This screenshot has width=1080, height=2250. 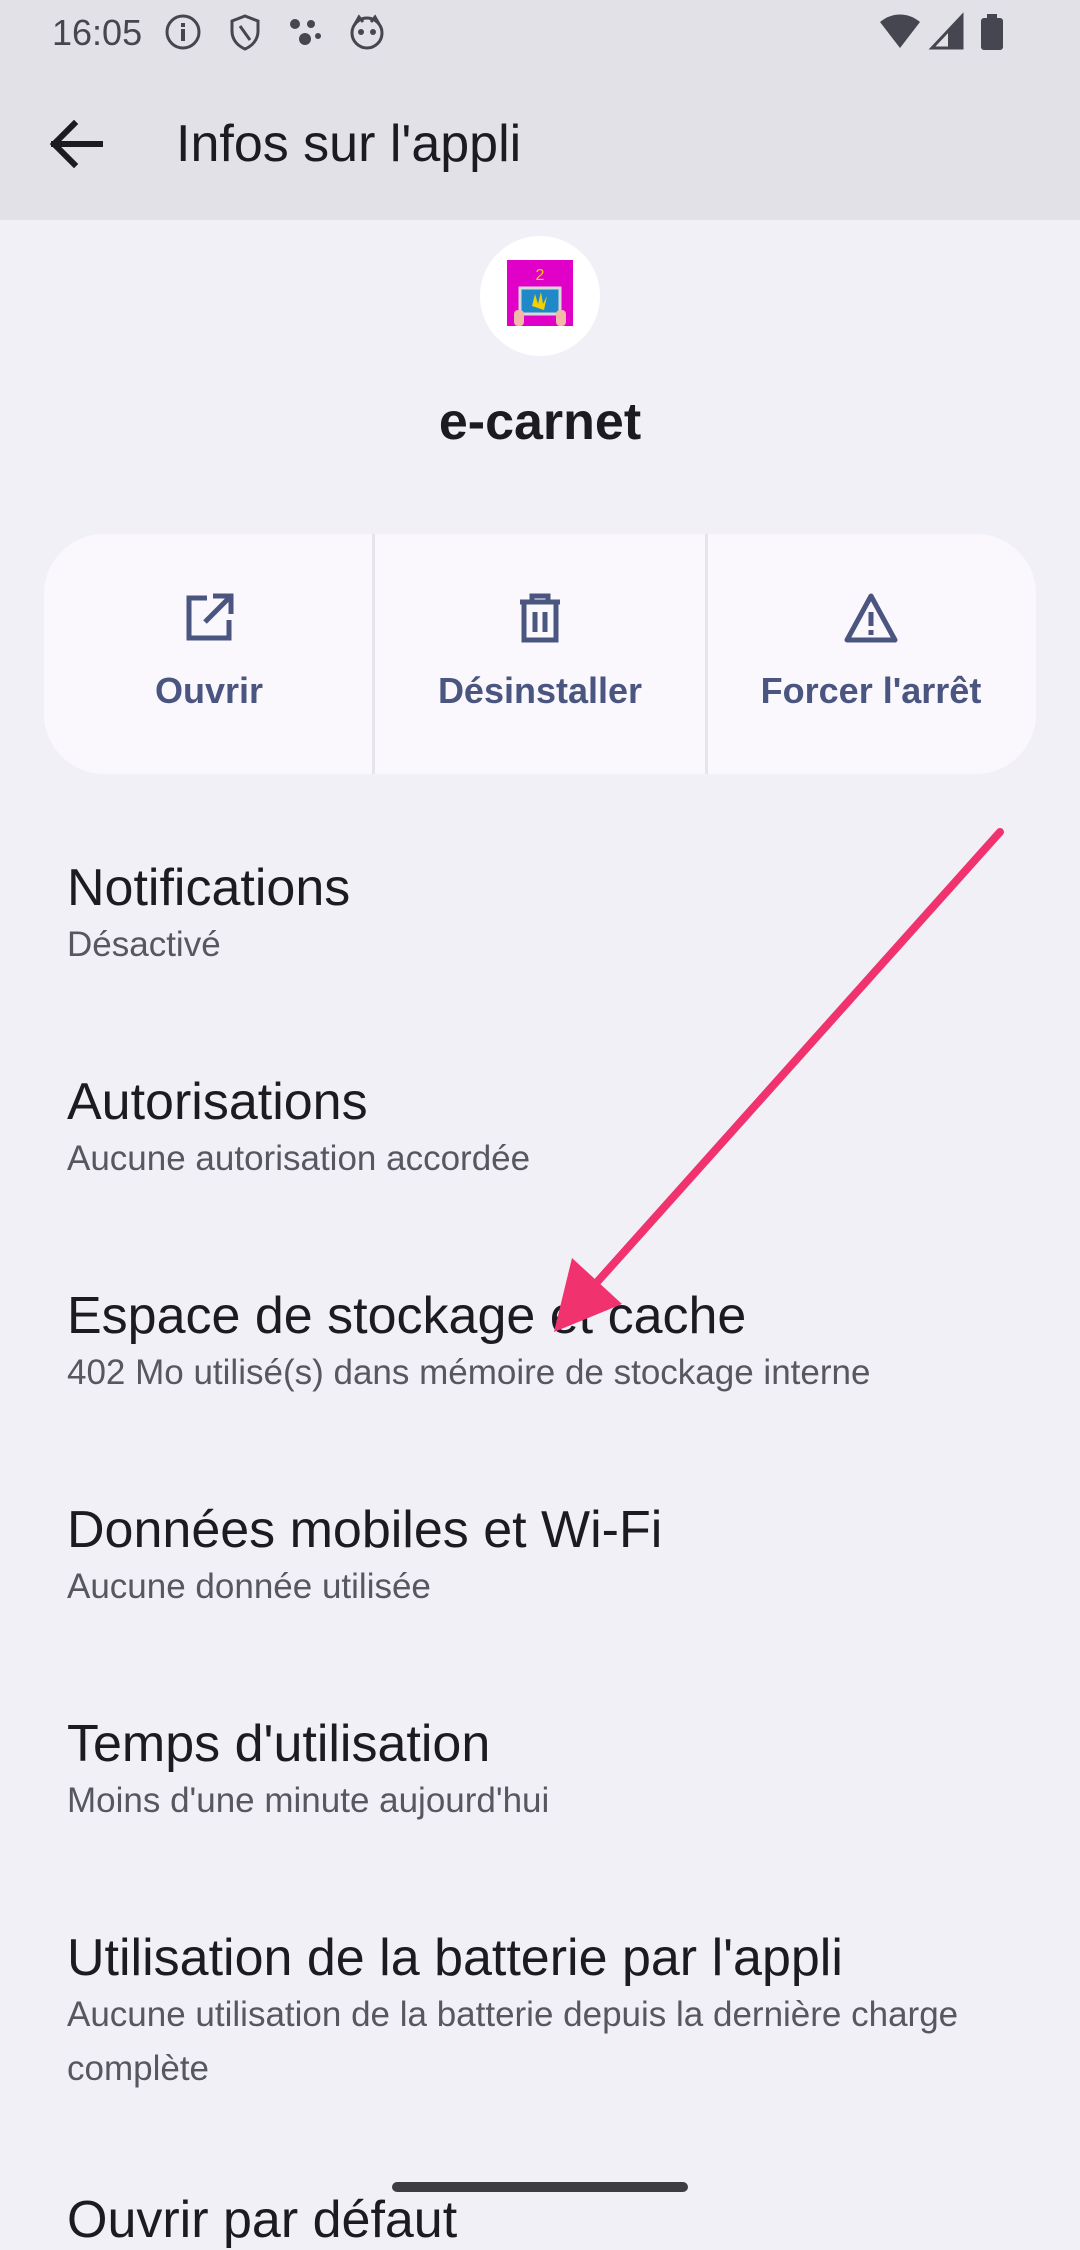 I want to click on annotation-arrow-icon, so click(x=779, y=1080).